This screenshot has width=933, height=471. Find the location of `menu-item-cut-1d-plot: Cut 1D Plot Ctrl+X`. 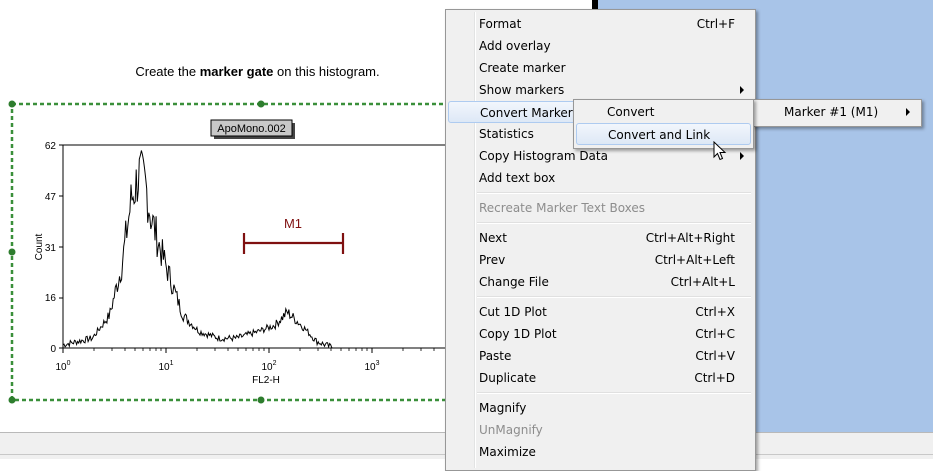

menu-item-cut-1d-plot: Cut 1D Plot Ctrl+X is located at coordinates (600, 312).